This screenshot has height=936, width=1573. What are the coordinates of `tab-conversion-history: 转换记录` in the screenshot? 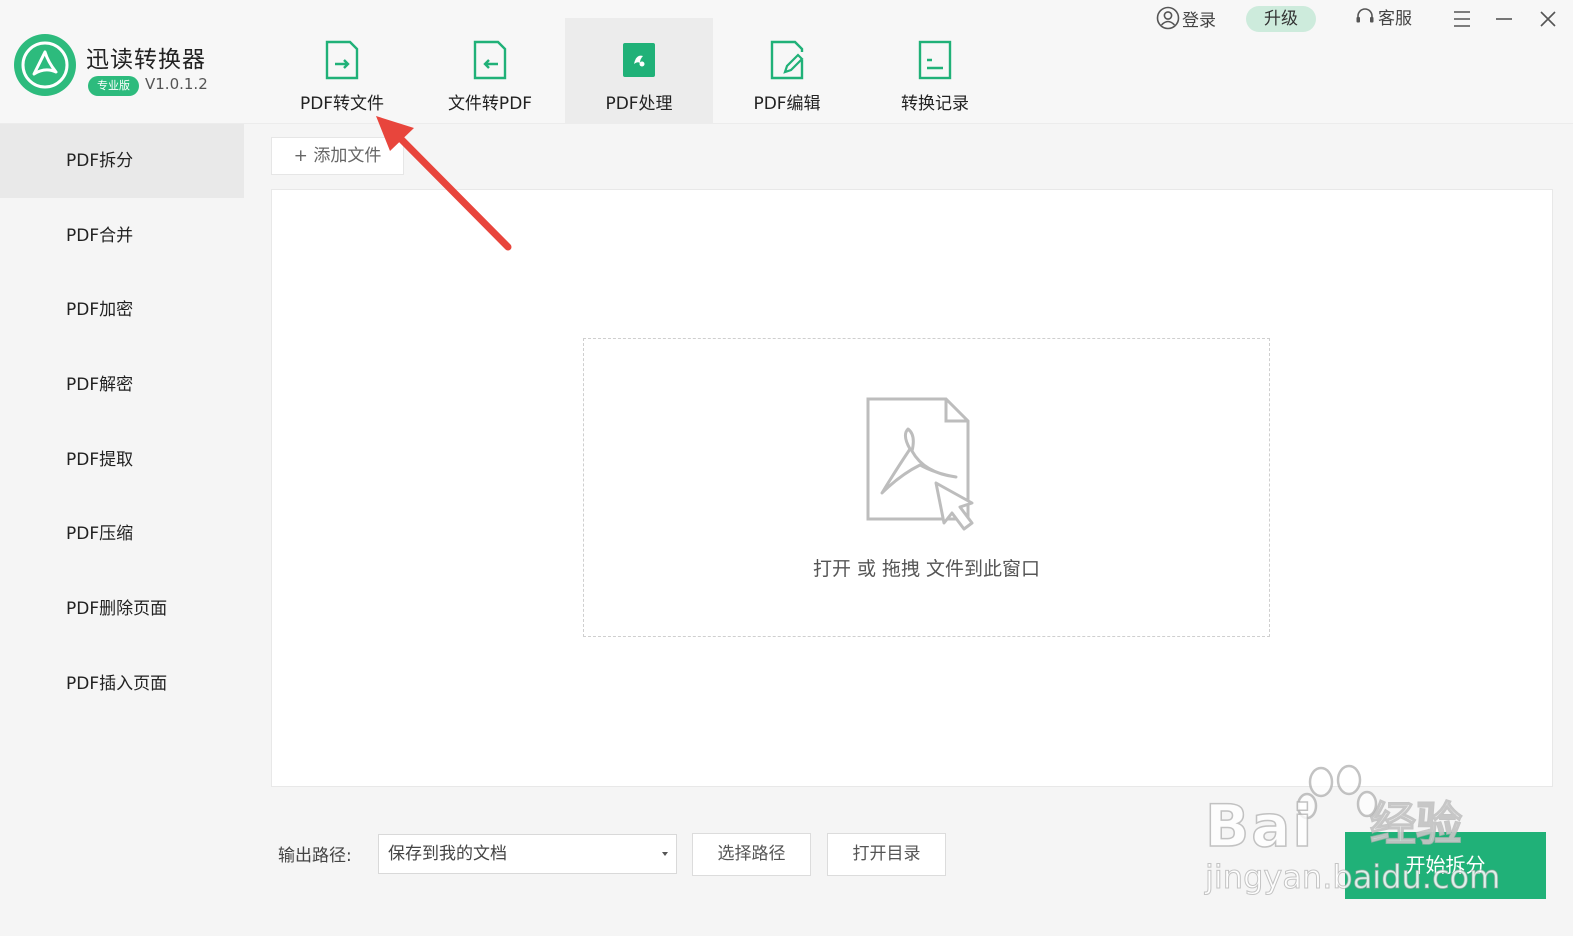 It's located at (935, 71).